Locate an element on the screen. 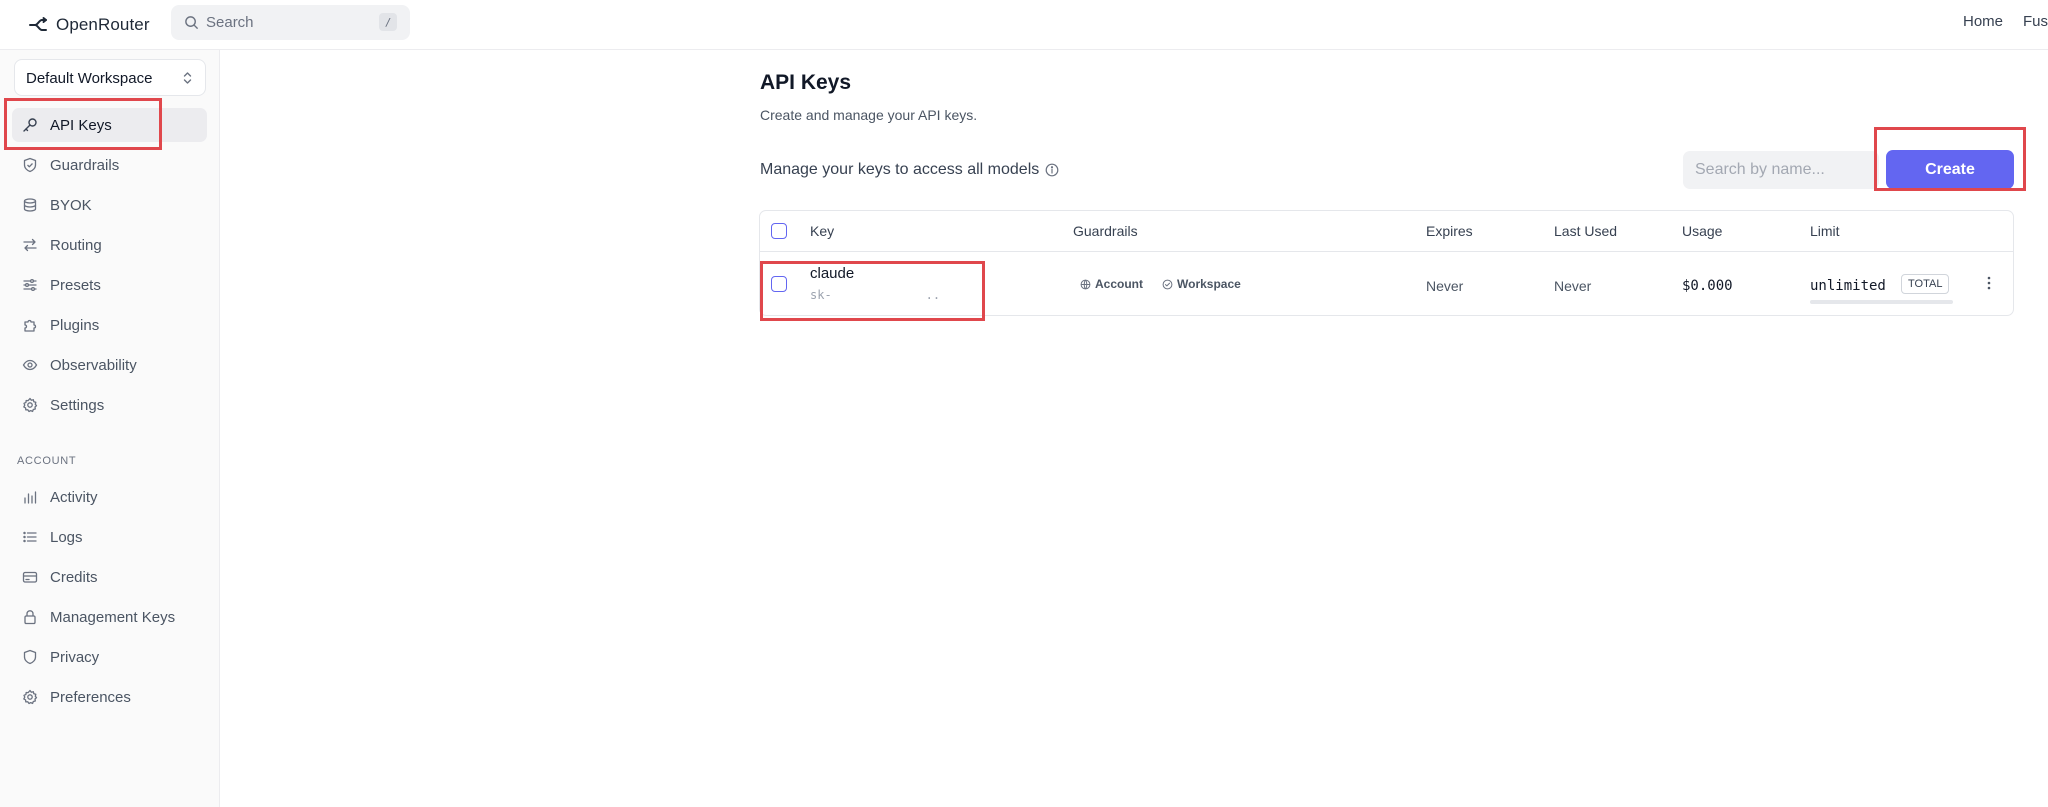 Image resolution: width=2048 pixels, height=807 pixels. sidebar-item-management-keys: Management Keys is located at coordinates (109, 617).